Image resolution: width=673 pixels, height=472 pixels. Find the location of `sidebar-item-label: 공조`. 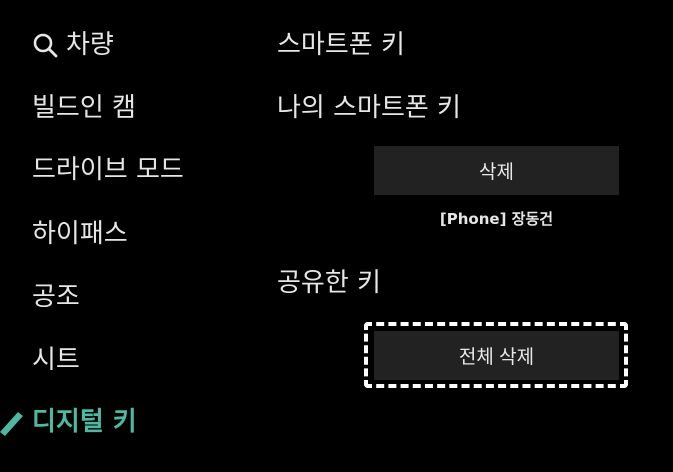

sidebar-item-label: 공조 is located at coordinates (56, 297).